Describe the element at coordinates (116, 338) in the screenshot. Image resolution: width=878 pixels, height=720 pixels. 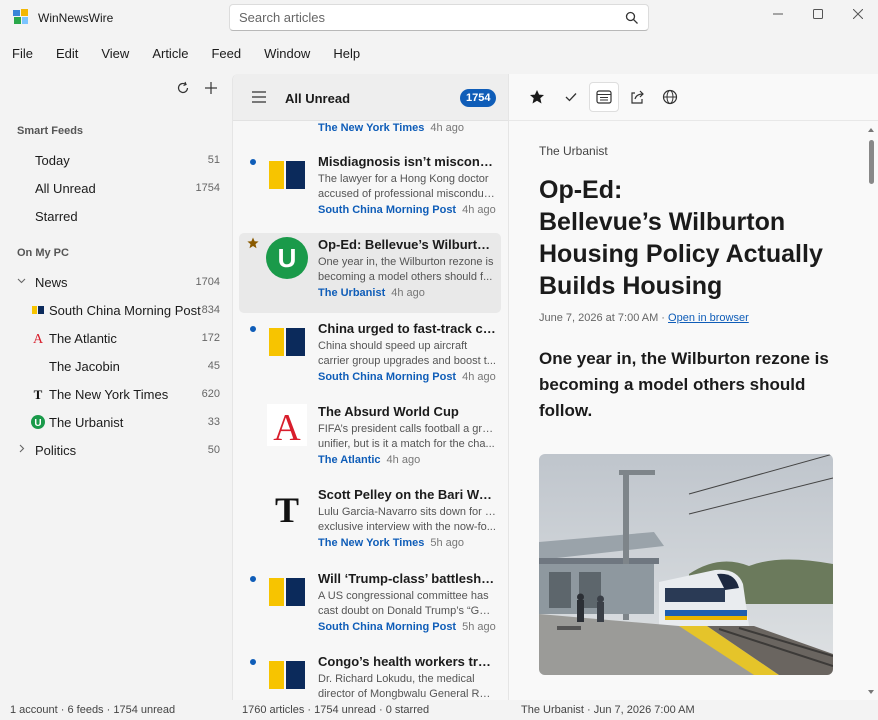
I see `sidebar-item-atlantic: A The Atlantic 172` at that location.